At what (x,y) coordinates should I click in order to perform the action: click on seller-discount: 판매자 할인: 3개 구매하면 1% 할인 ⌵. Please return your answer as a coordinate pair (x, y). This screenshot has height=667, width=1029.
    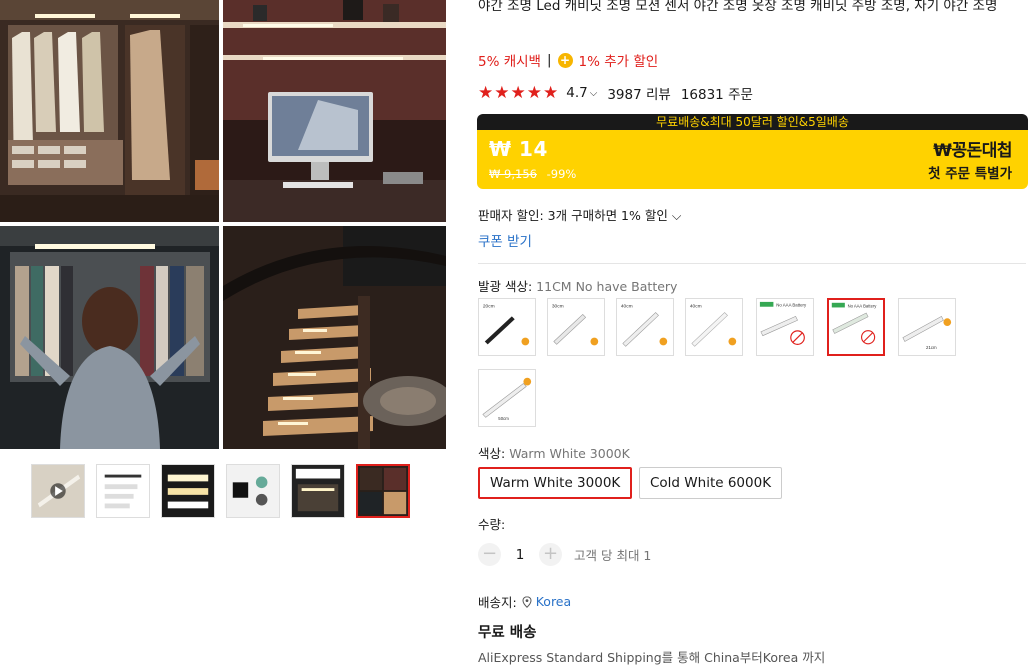
    Looking at the image, I should click on (579, 214).